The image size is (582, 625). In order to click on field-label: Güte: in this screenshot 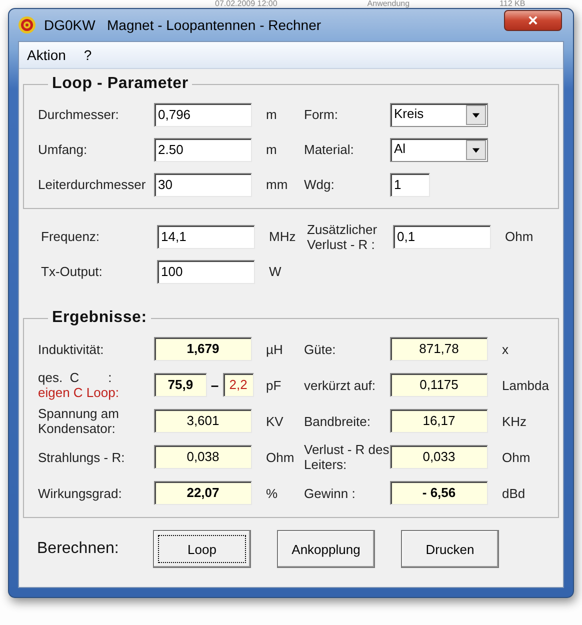, I will do `click(320, 349)`.